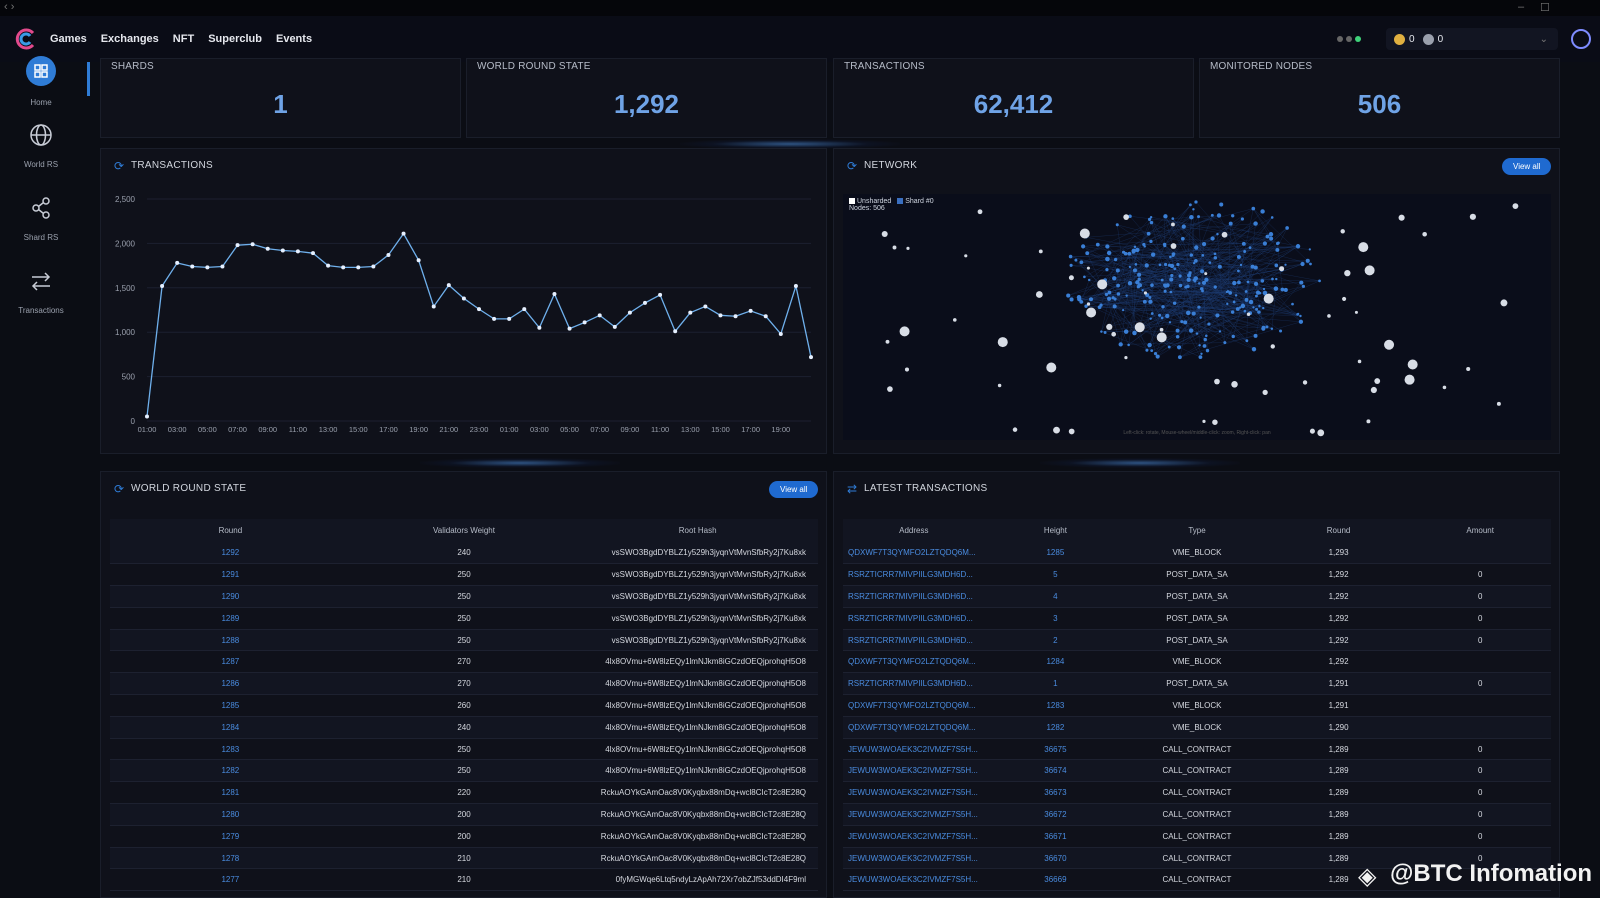  What do you see at coordinates (1055, 553) in the screenshot?
I see `height-cell: 1285` at bounding box center [1055, 553].